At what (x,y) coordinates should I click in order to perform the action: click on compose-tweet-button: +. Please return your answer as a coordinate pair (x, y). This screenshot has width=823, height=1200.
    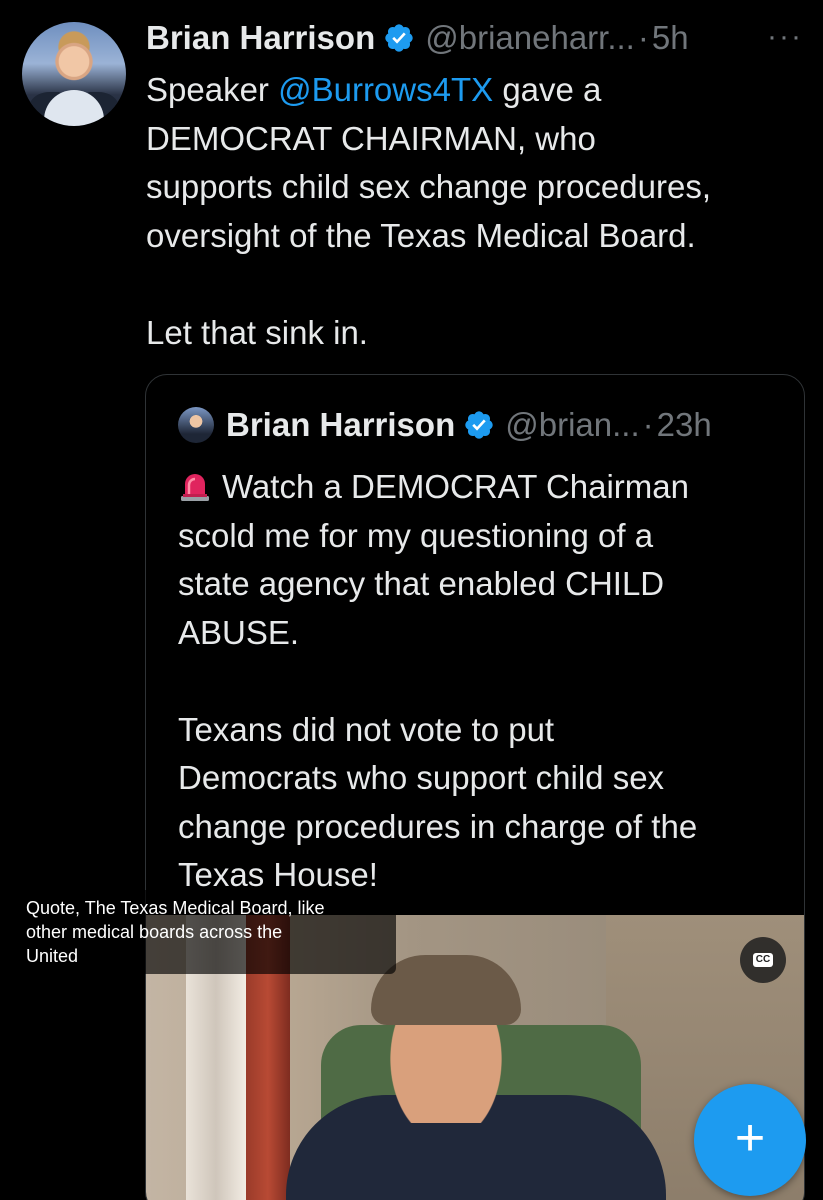
    Looking at the image, I should click on (750, 1140).